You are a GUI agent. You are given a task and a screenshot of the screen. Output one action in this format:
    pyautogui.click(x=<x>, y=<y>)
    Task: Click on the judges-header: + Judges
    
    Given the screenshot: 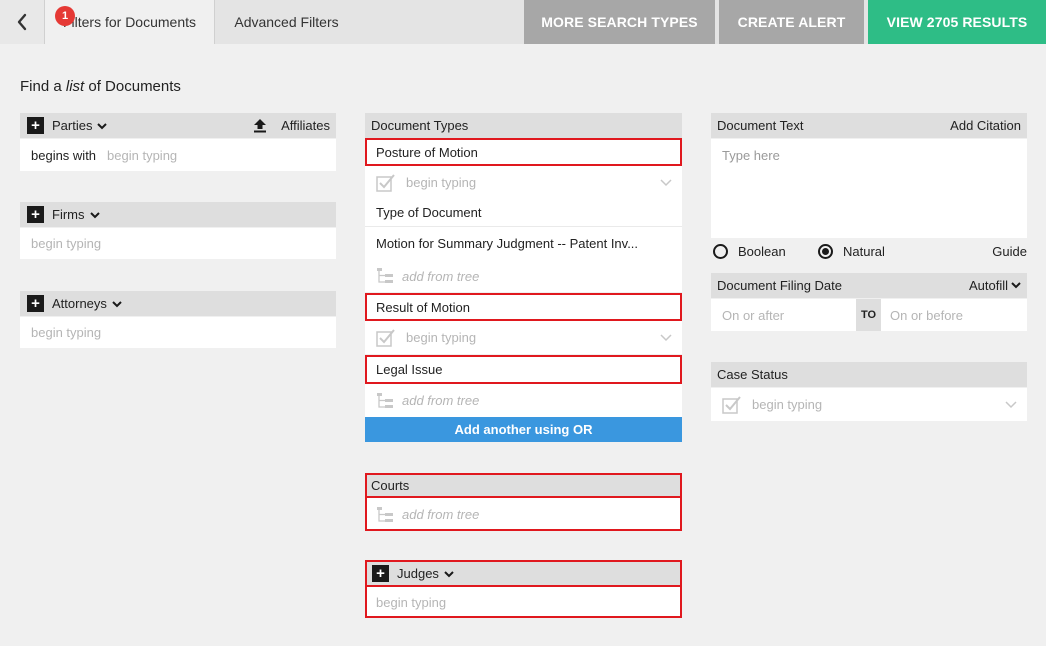 What is the action you would take?
    pyautogui.click(x=523, y=573)
    